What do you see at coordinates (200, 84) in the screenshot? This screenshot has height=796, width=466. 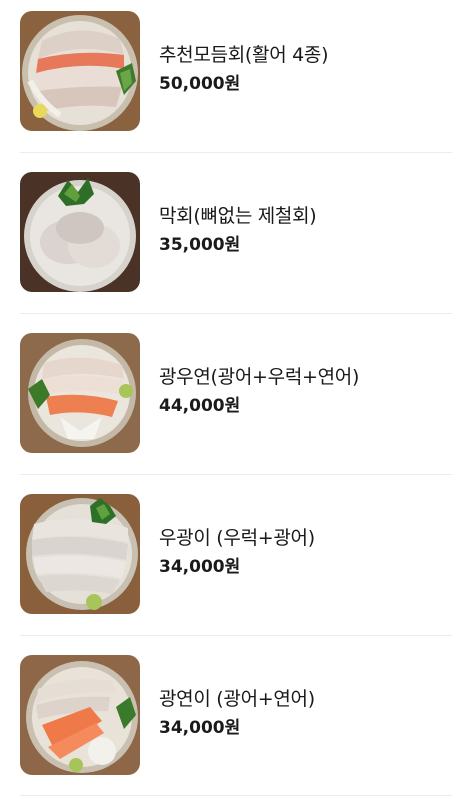 I see `menu-item-price: 50,000원` at bounding box center [200, 84].